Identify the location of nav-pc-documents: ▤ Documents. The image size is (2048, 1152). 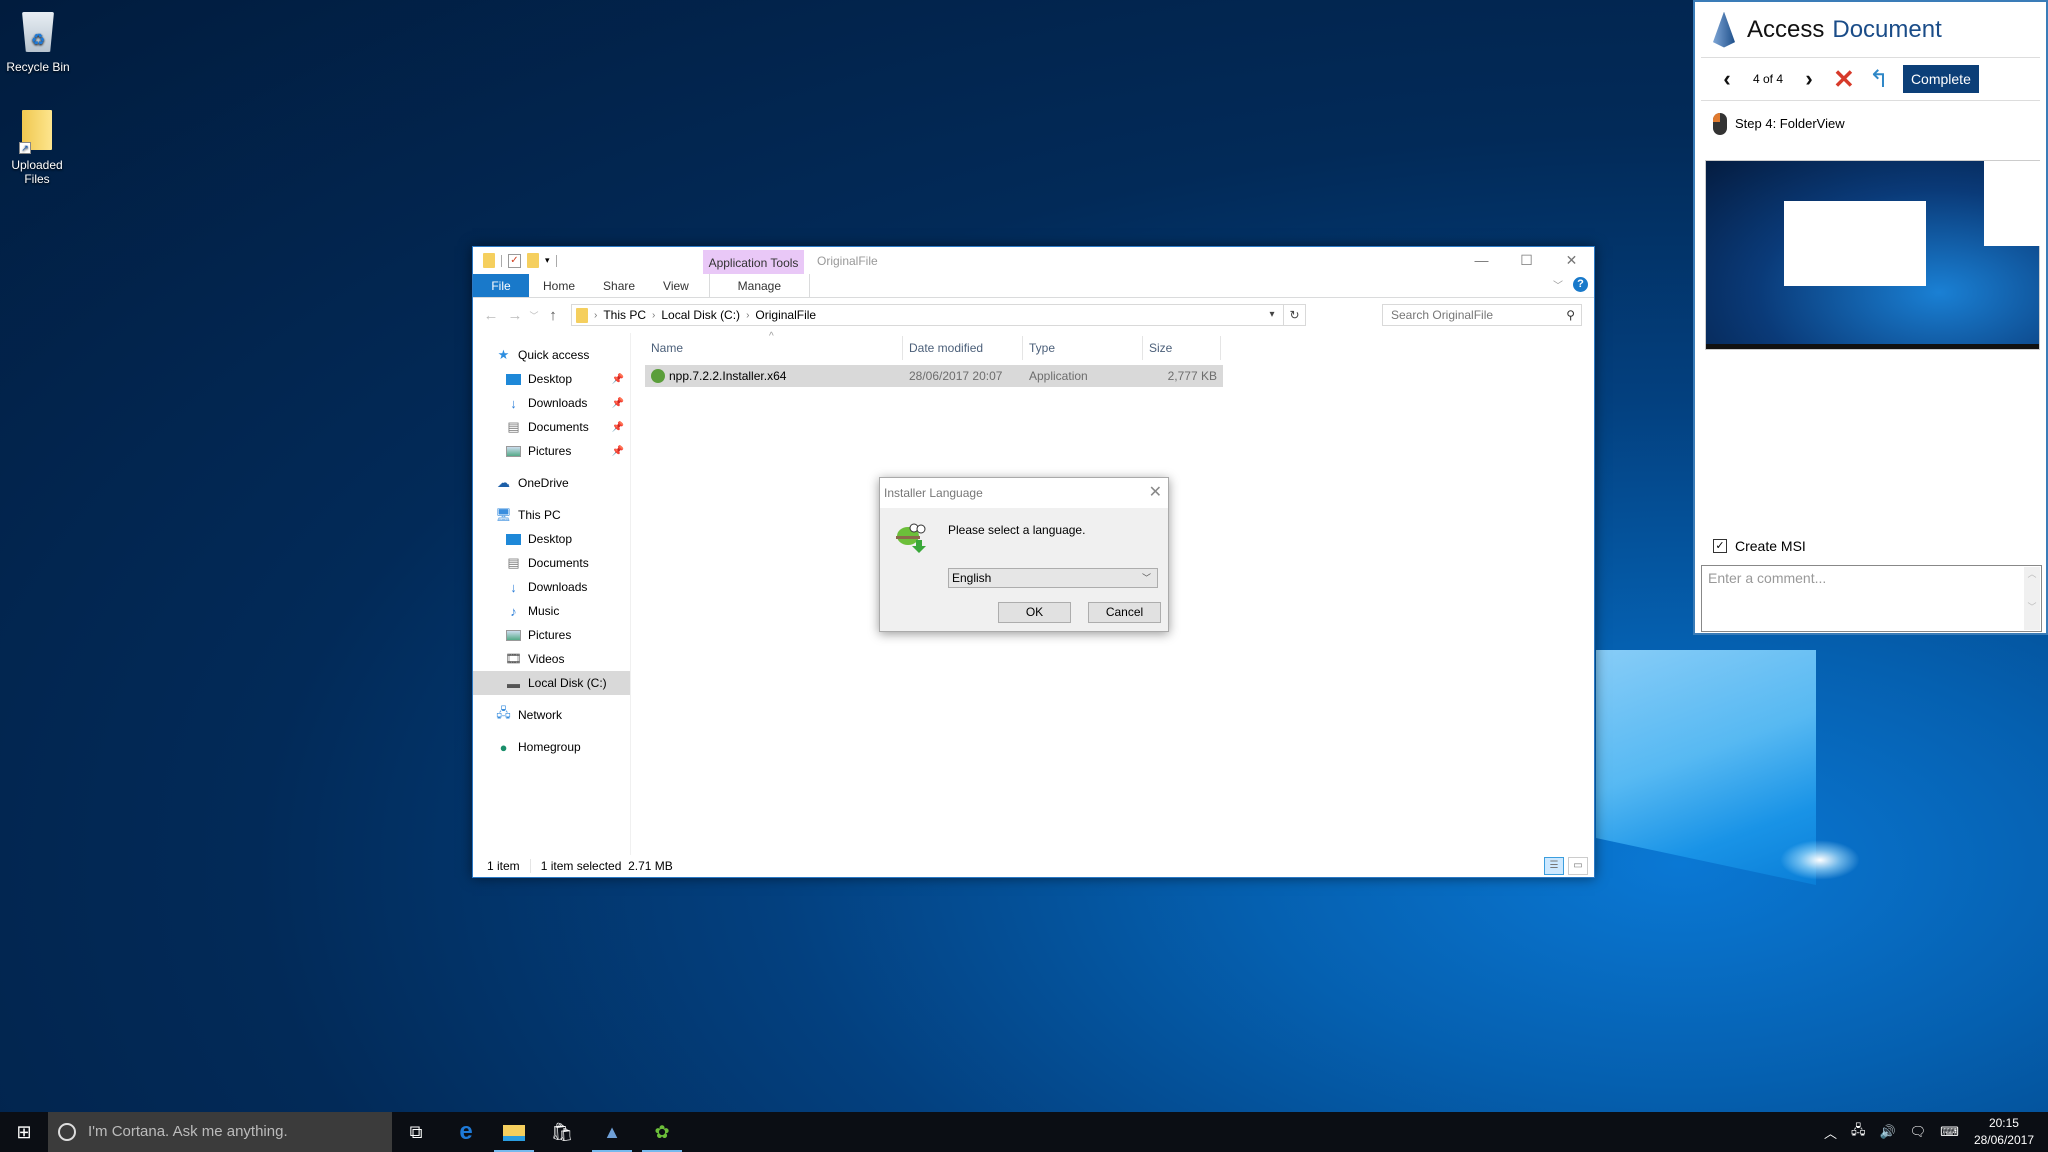
(551, 563).